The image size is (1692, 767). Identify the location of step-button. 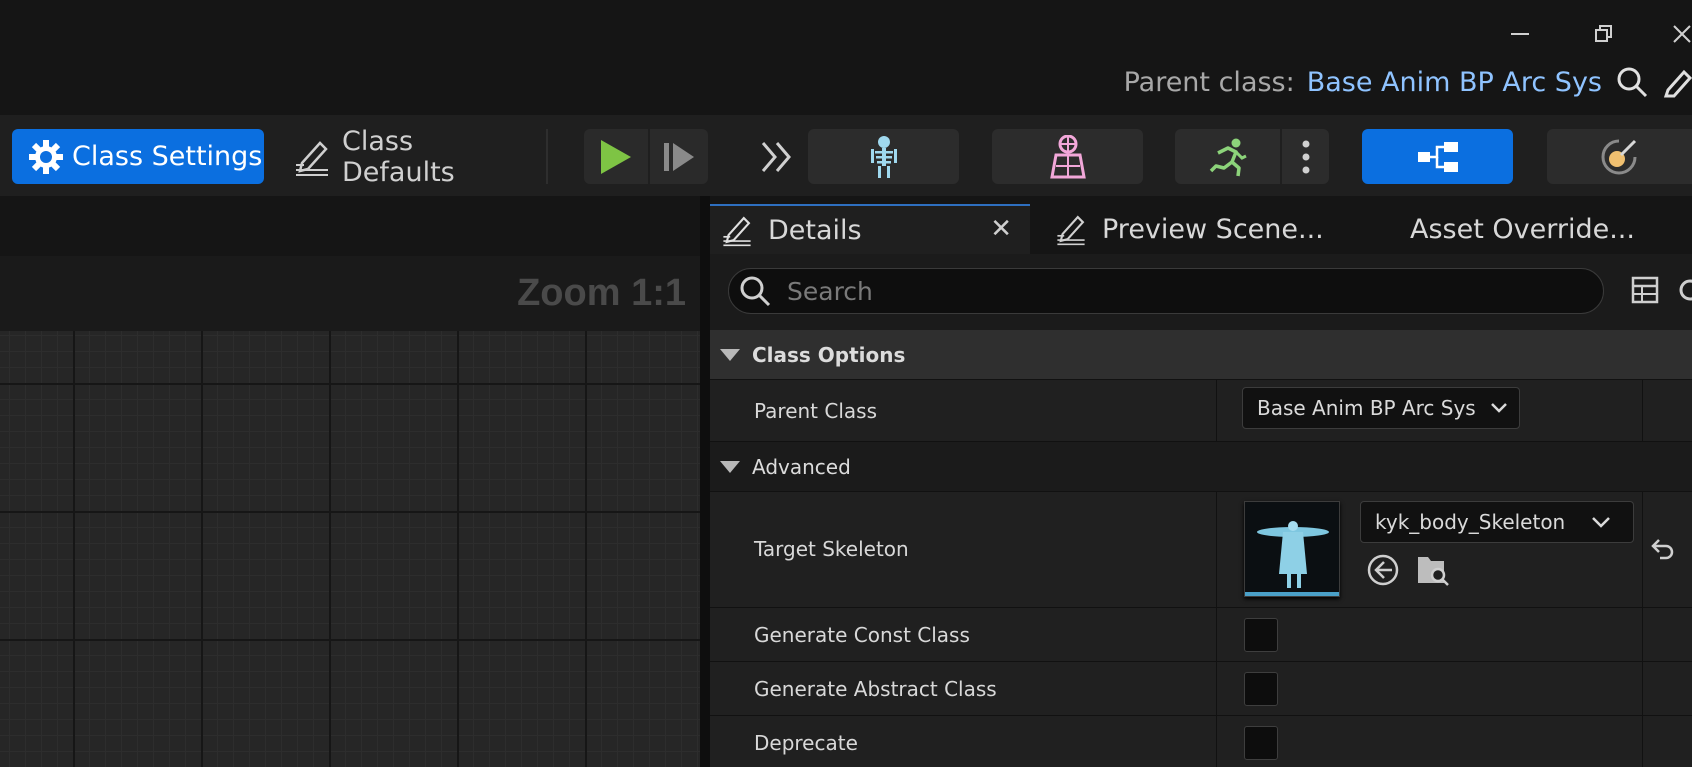
(679, 156).